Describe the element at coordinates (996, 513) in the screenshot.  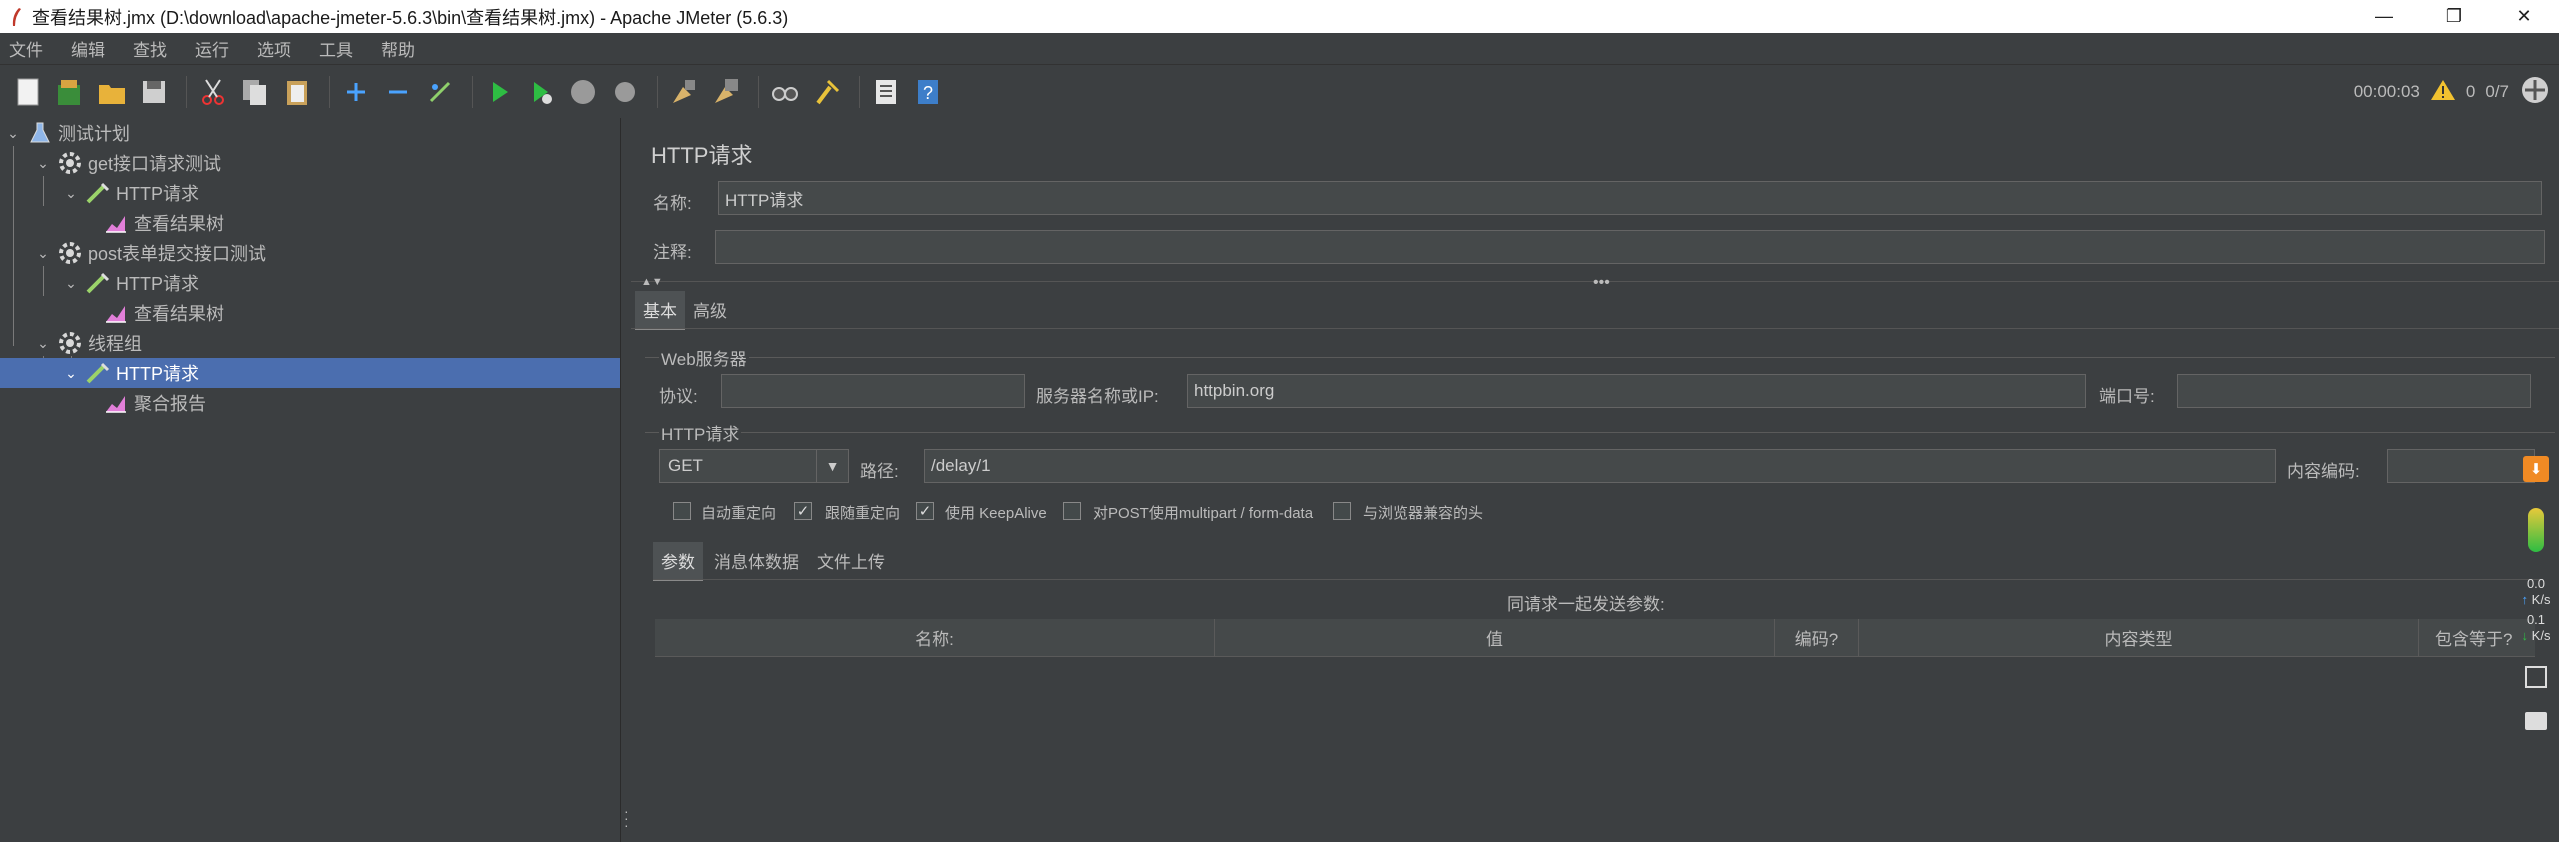
I see `keepalive-label: 使用 KeepAlive` at that location.